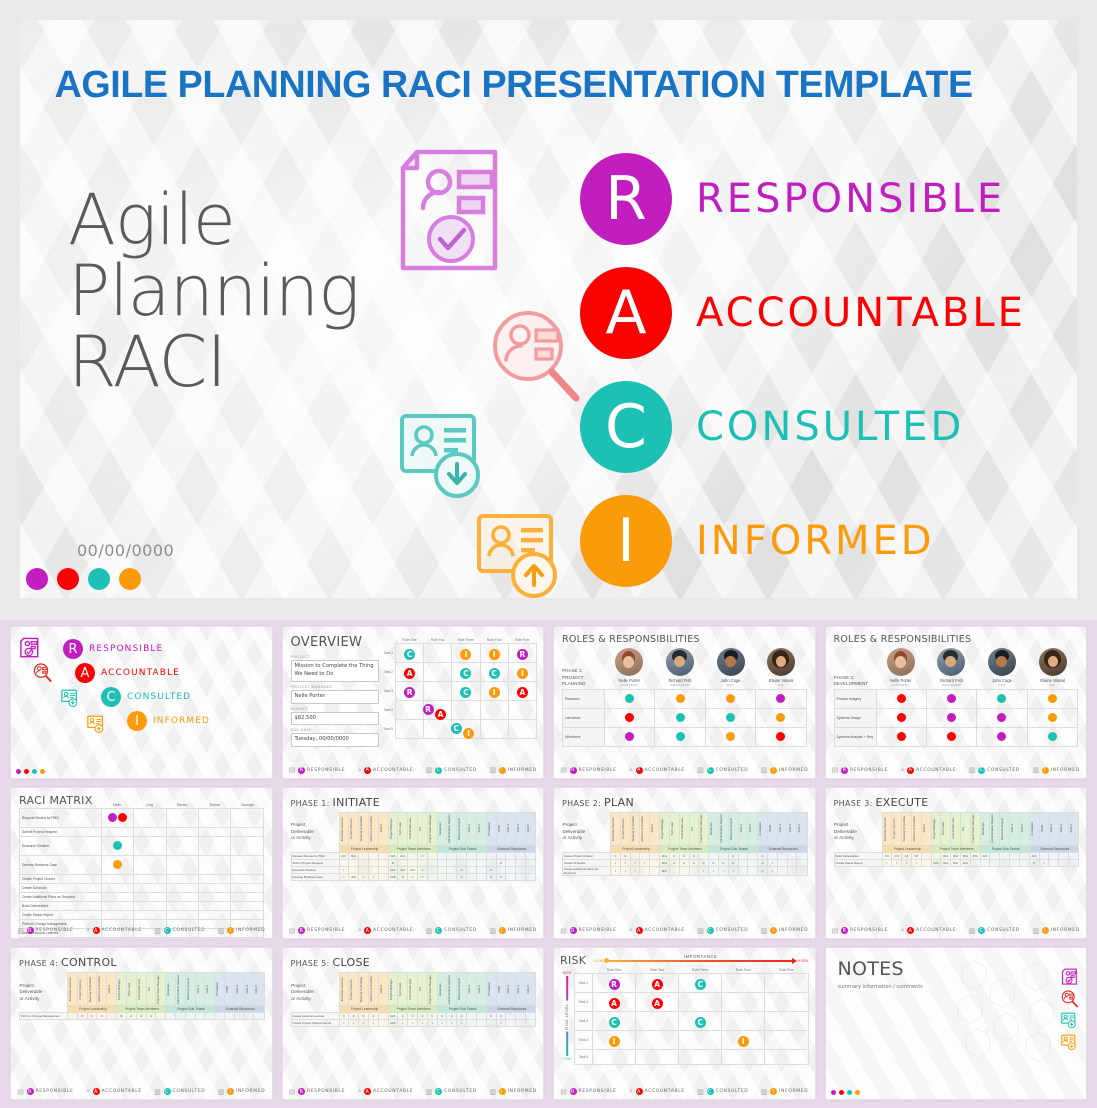 This screenshot has height=1108, width=1097. What do you see at coordinates (684, 1023) in the screenshot?
I see `thumb-risk: RISK LOW IMPORTANCE HIGH HIGH RISK LEVEL` at bounding box center [684, 1023].